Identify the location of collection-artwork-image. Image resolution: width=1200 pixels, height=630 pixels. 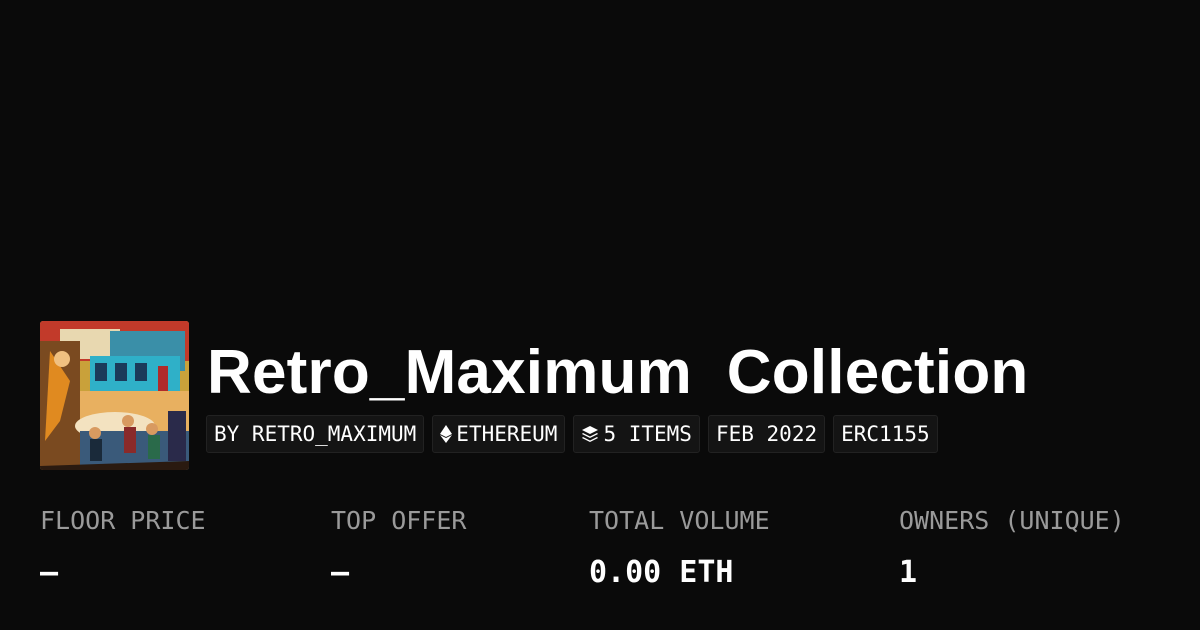
(114, 395).